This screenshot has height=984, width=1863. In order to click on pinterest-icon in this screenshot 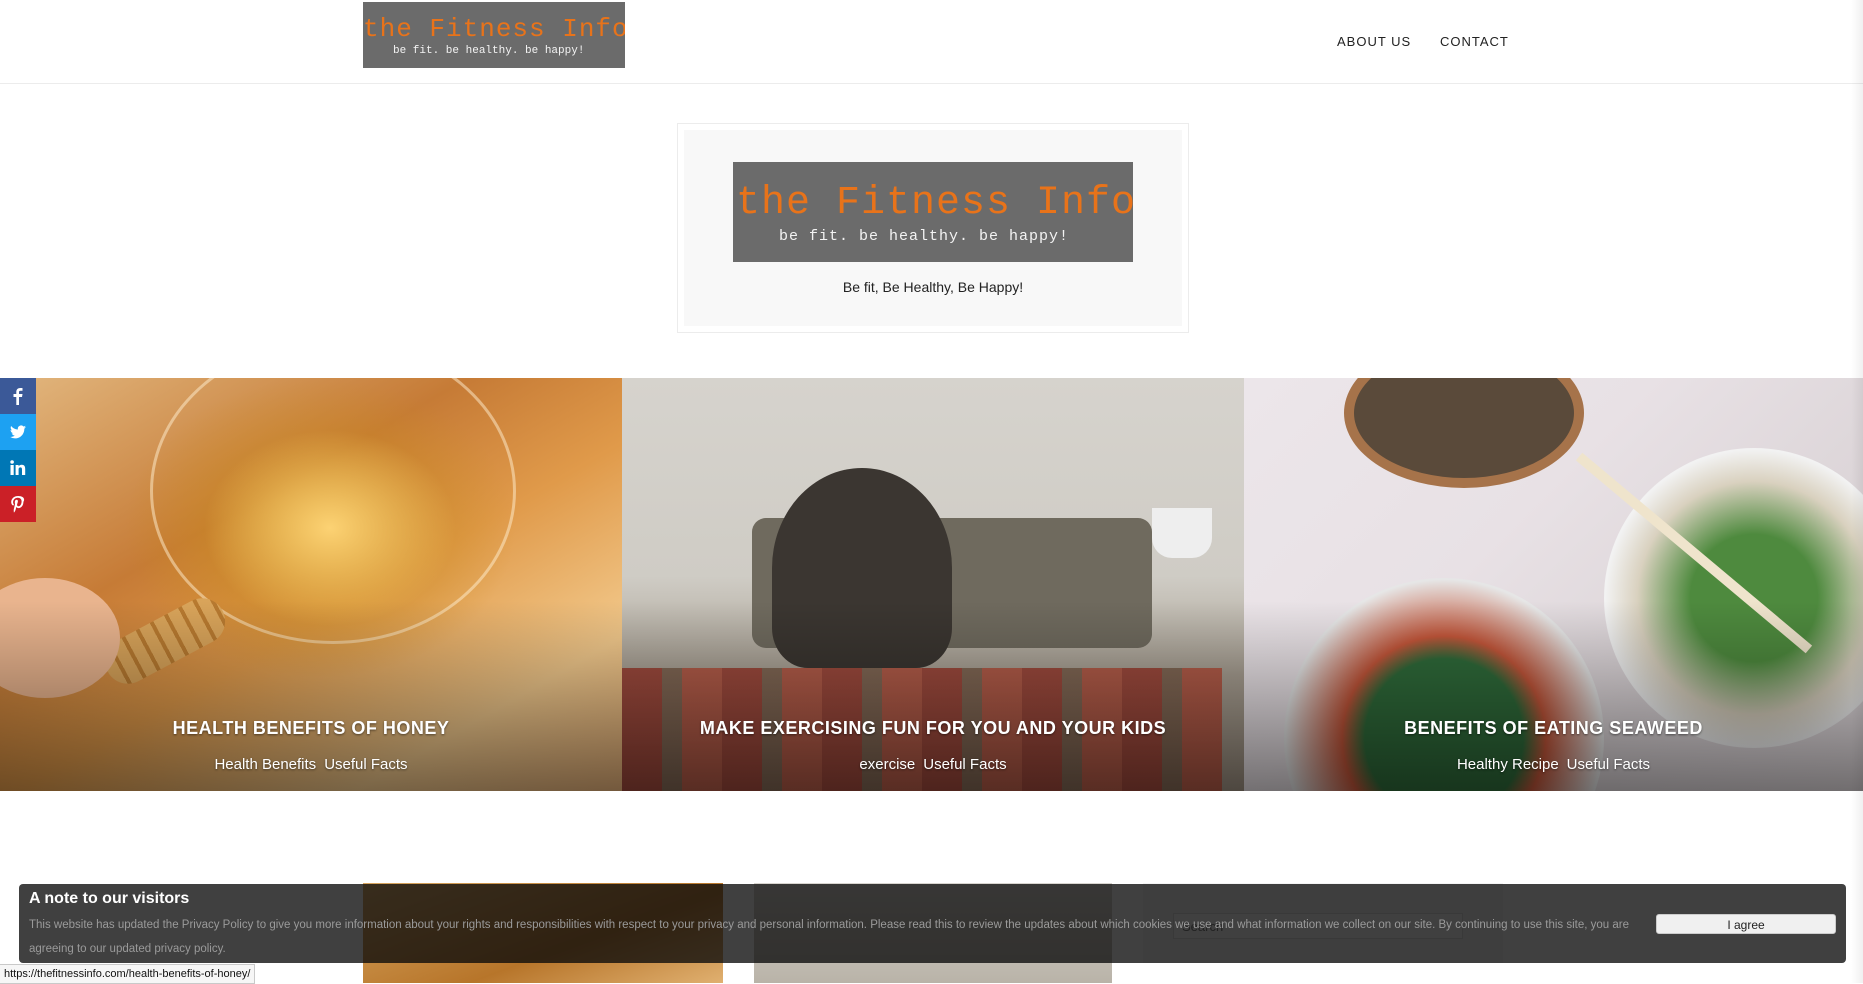, I will do `click(18, 504)`.